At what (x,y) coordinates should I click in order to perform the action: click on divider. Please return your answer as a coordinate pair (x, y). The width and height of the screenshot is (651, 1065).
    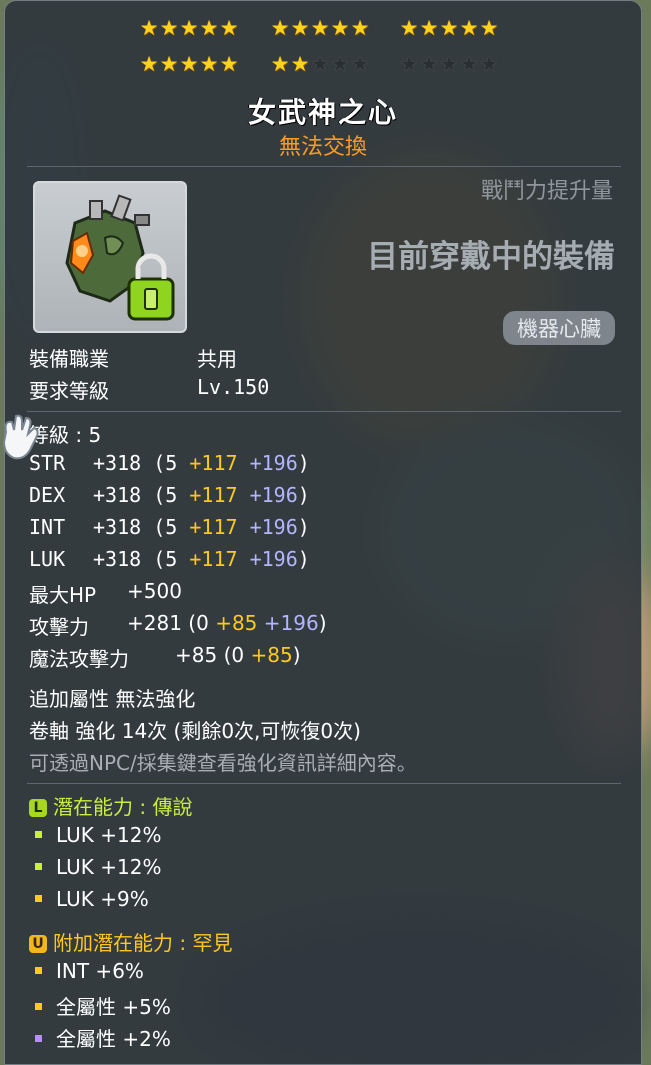
    Looking at the image, I should click on (324, 411).